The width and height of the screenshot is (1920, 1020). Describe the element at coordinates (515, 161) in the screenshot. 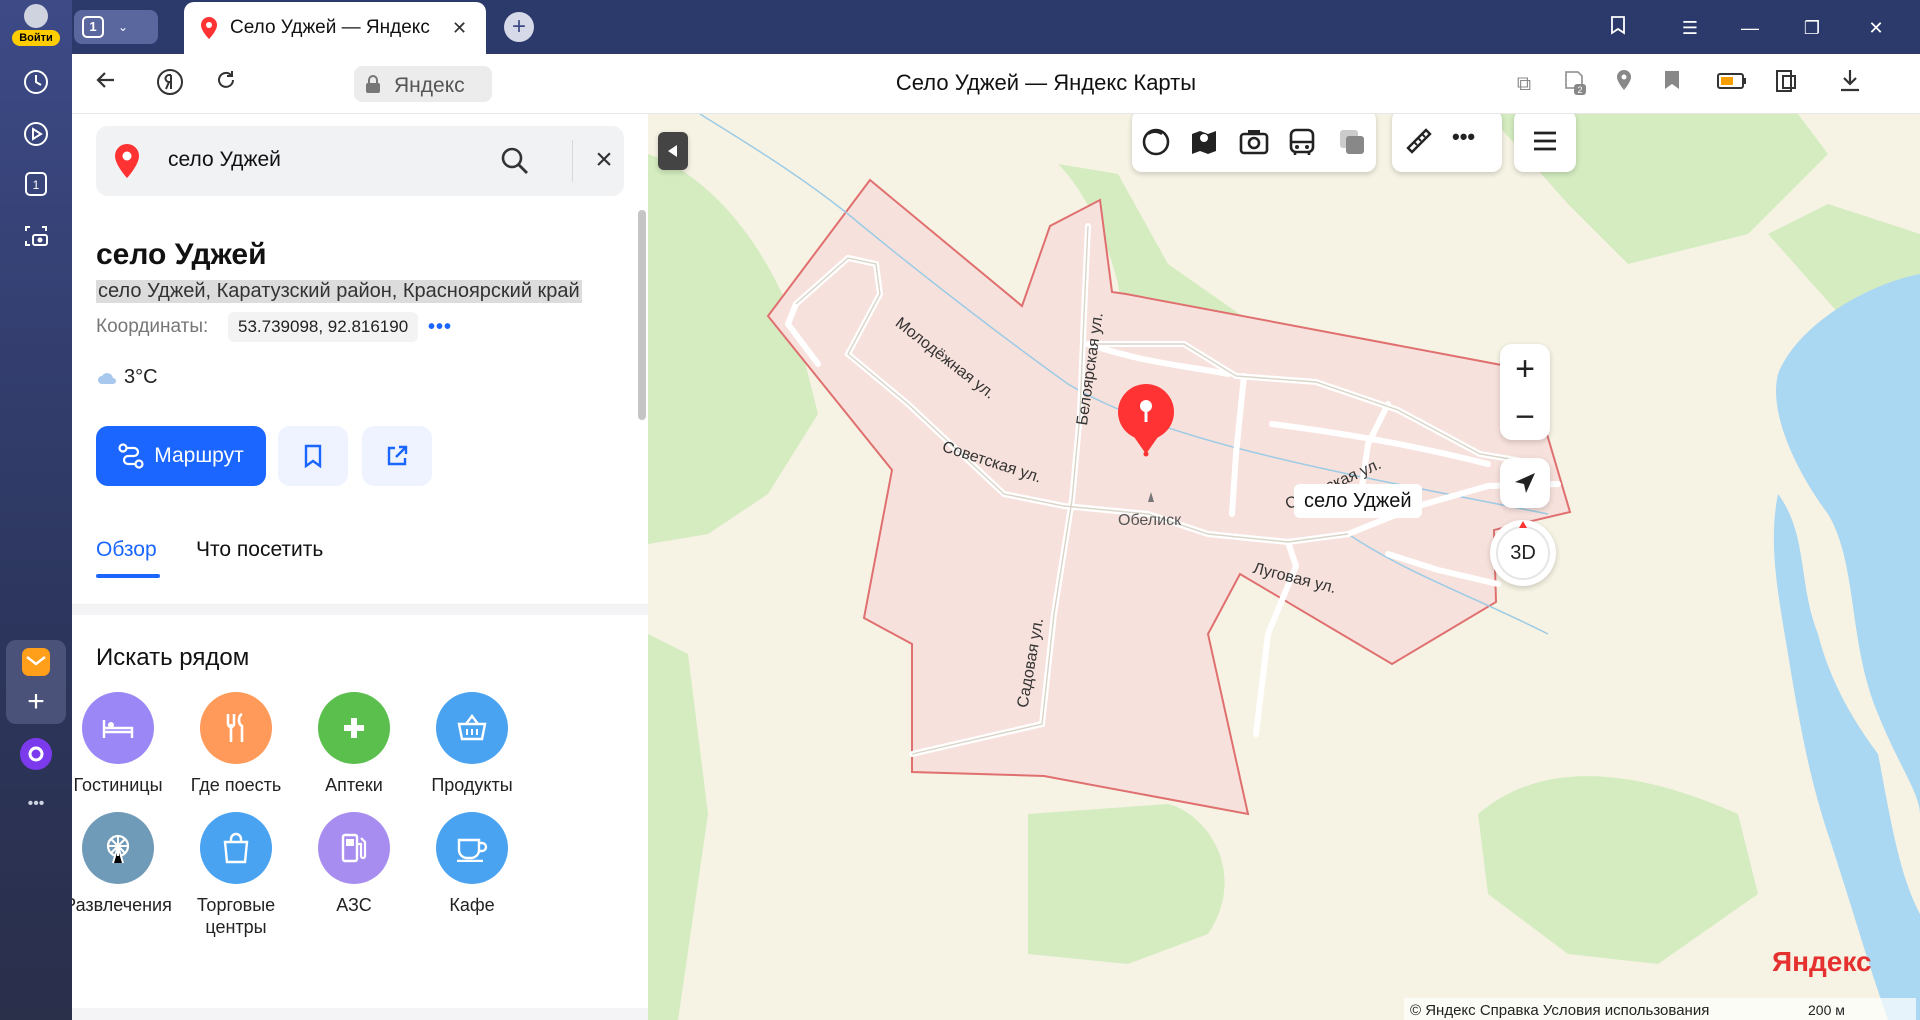

I see `search-icon` at that location.